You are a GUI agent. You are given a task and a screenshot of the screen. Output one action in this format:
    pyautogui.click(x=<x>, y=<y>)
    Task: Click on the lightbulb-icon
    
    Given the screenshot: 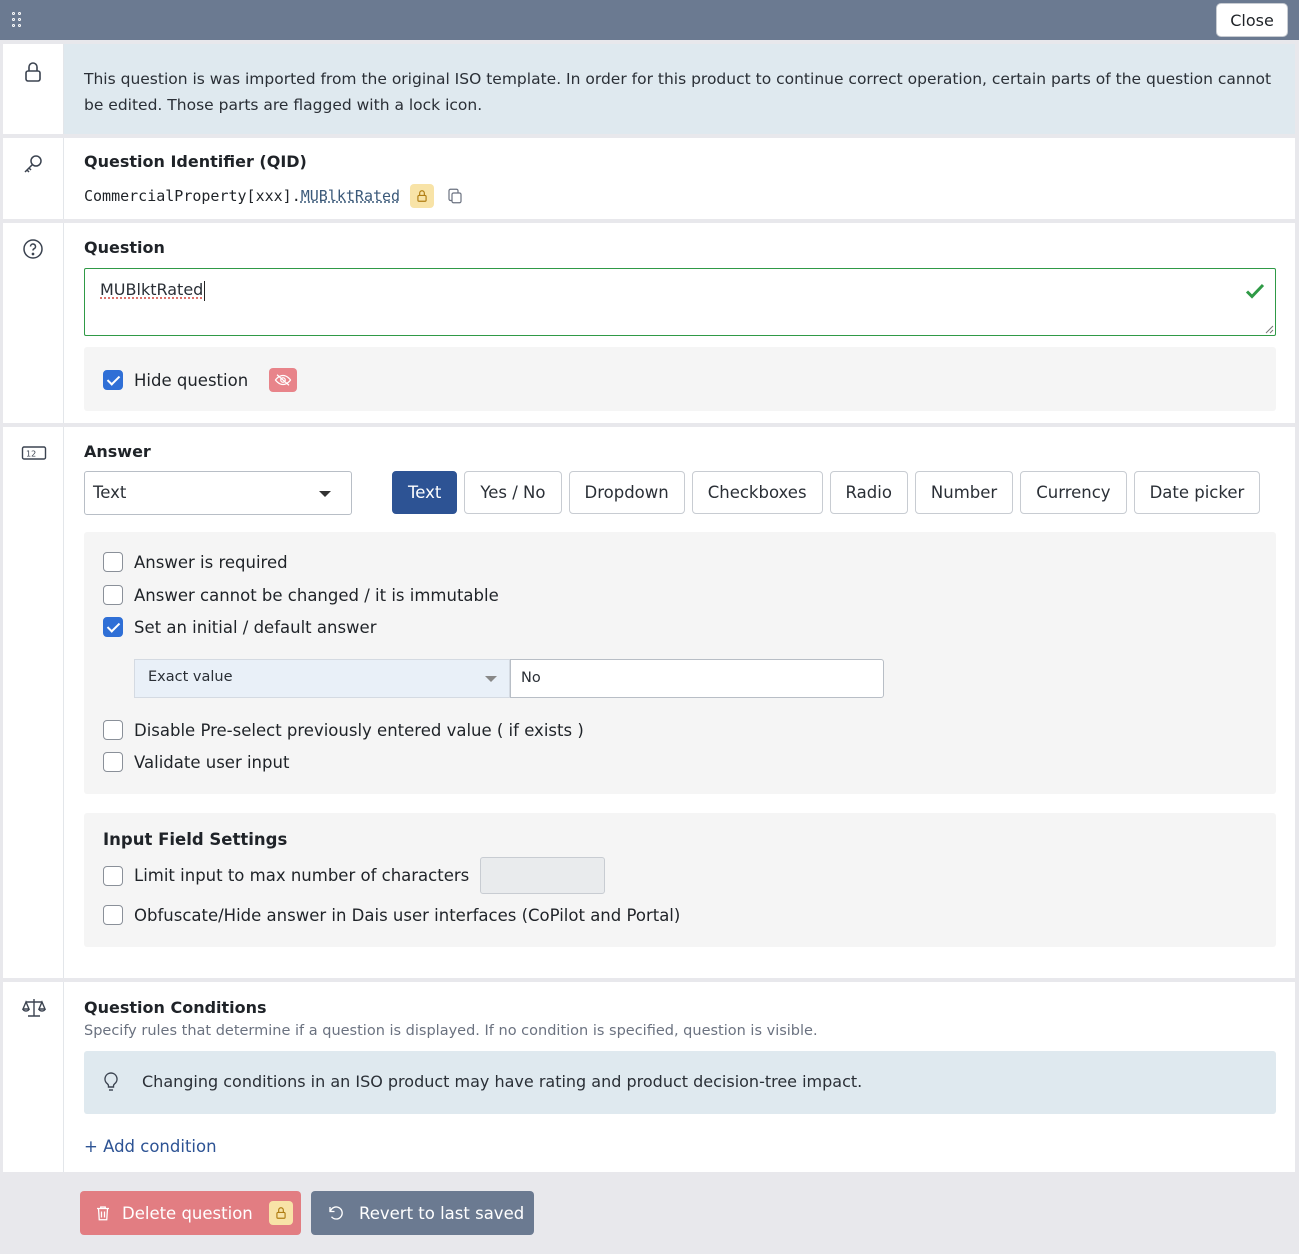 What is the action you would take?
    pyautogui.click(x=111, y=1081)
    